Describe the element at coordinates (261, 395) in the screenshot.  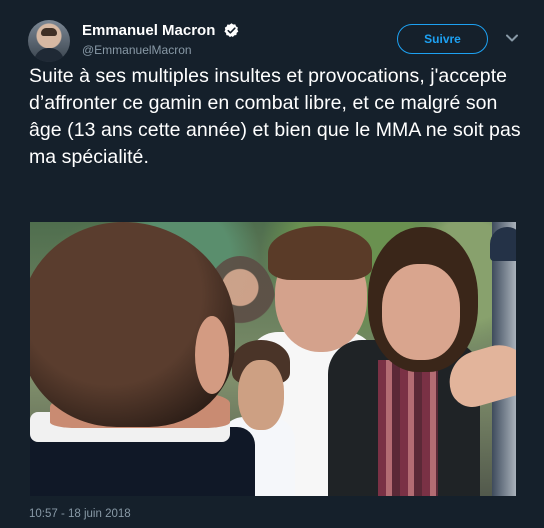
I see `girl-face` at that location.